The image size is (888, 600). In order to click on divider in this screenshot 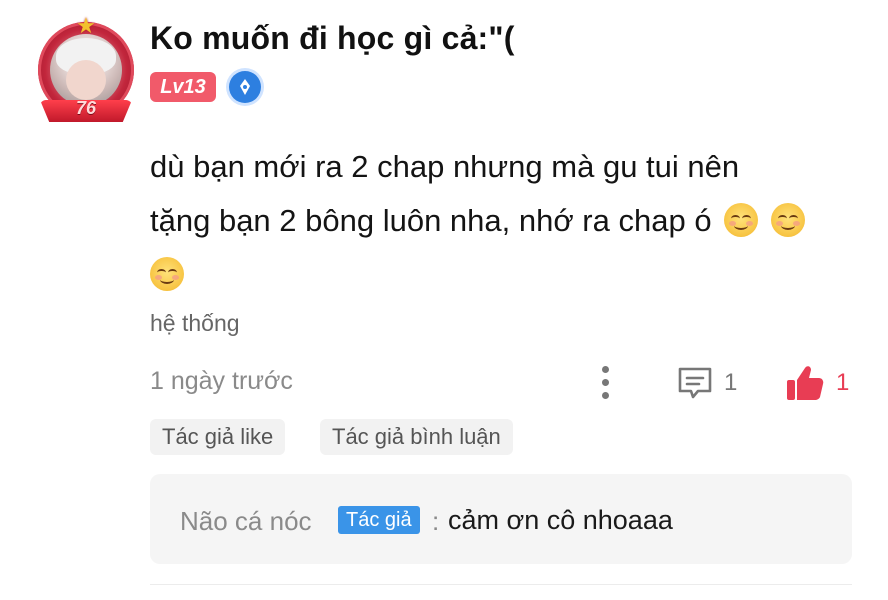, I will do `click(501, 584)`.